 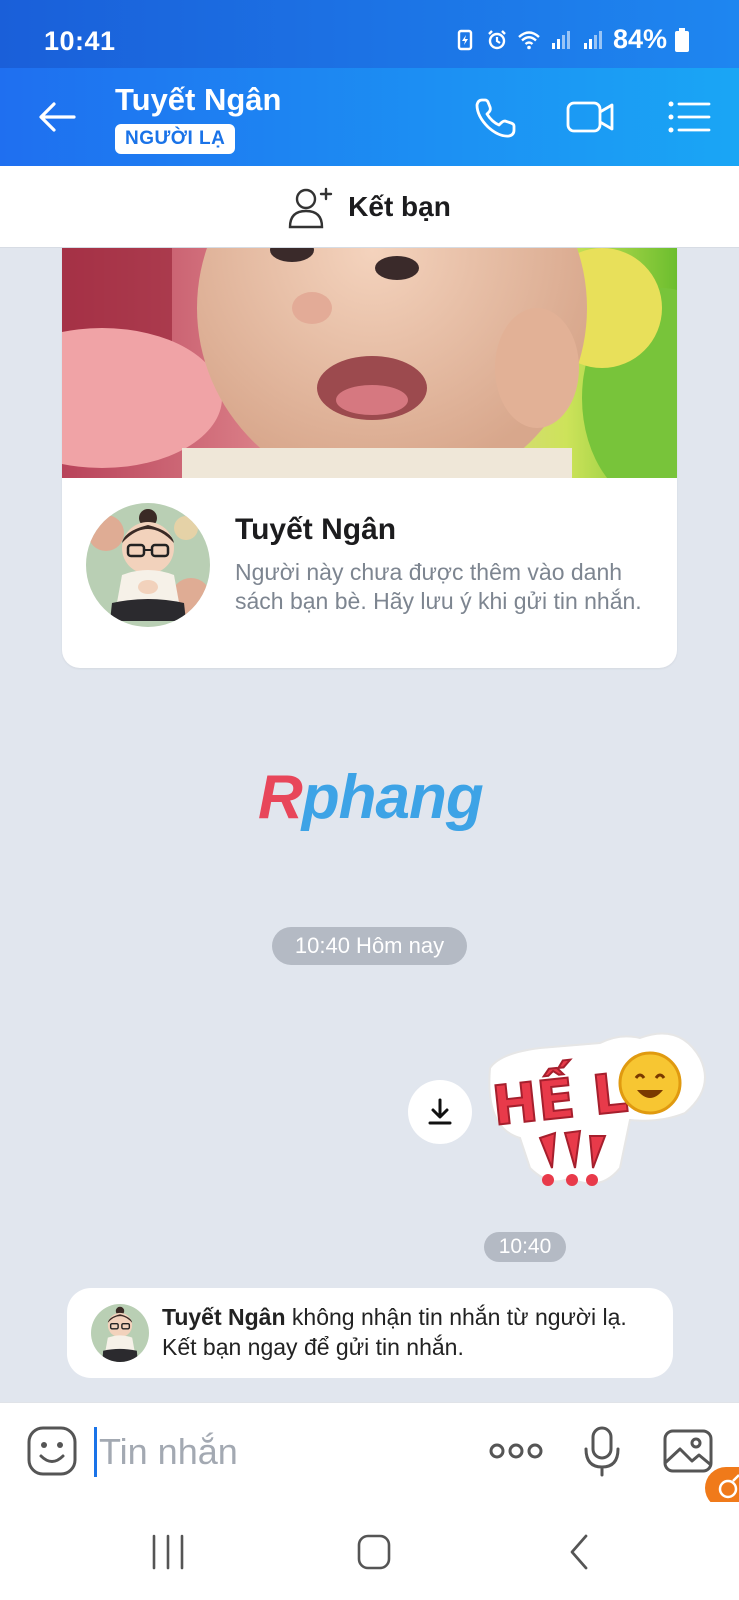 I want to click on date-separator: 10:40 Hôm nay, so click(x=369, y=946).